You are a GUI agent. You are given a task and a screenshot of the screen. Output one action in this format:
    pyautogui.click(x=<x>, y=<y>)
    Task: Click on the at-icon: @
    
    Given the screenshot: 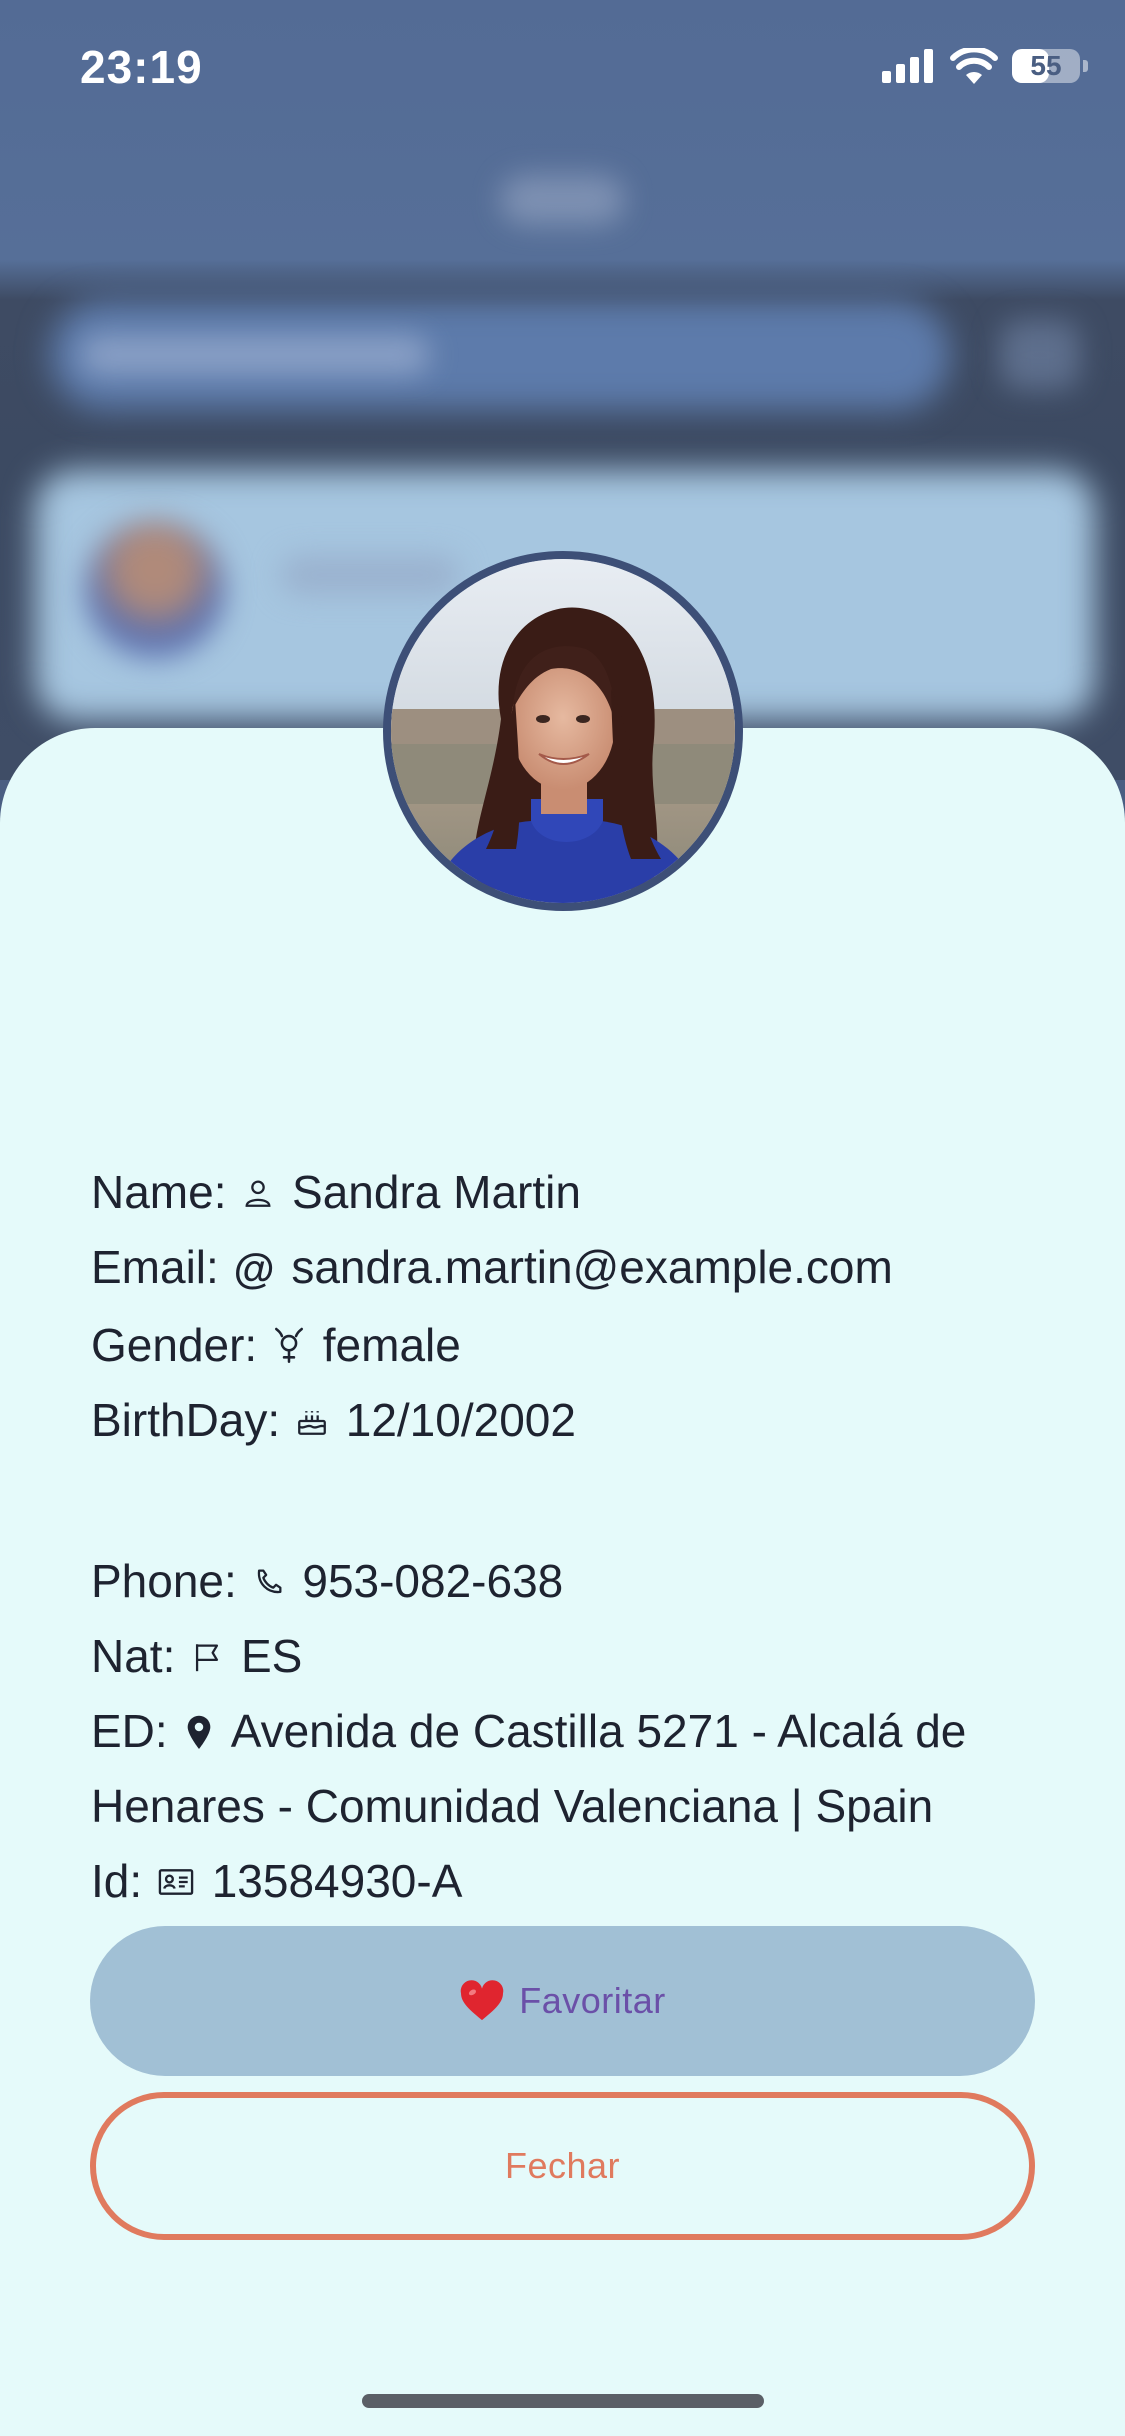 What is the action you would take?
    pyautogui.click(x=254, y=1269)
    